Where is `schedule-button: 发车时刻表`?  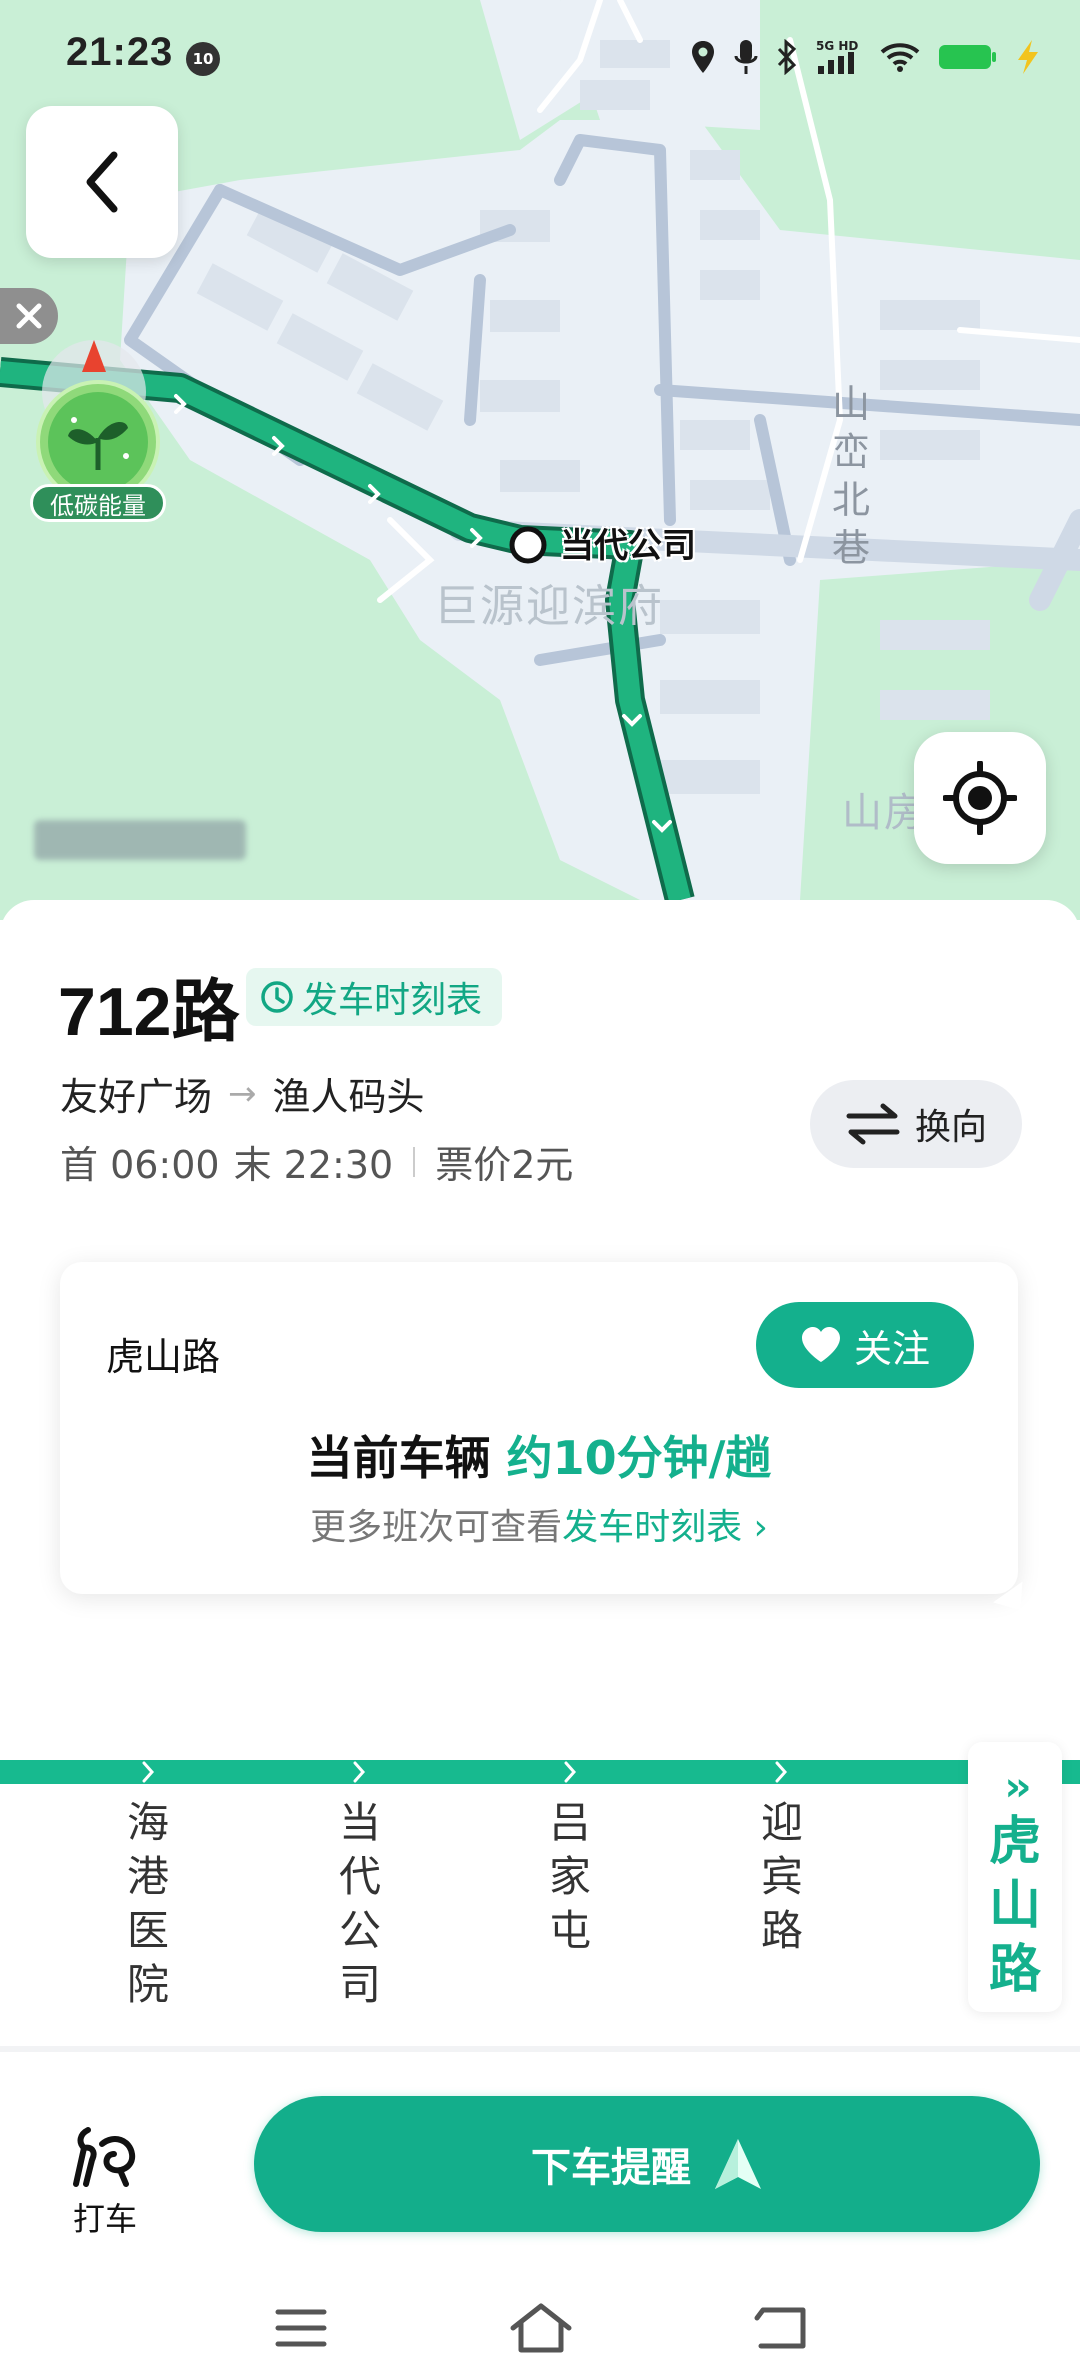 schedule-button: 发车时刻表 is located at coordinates (374, 997).